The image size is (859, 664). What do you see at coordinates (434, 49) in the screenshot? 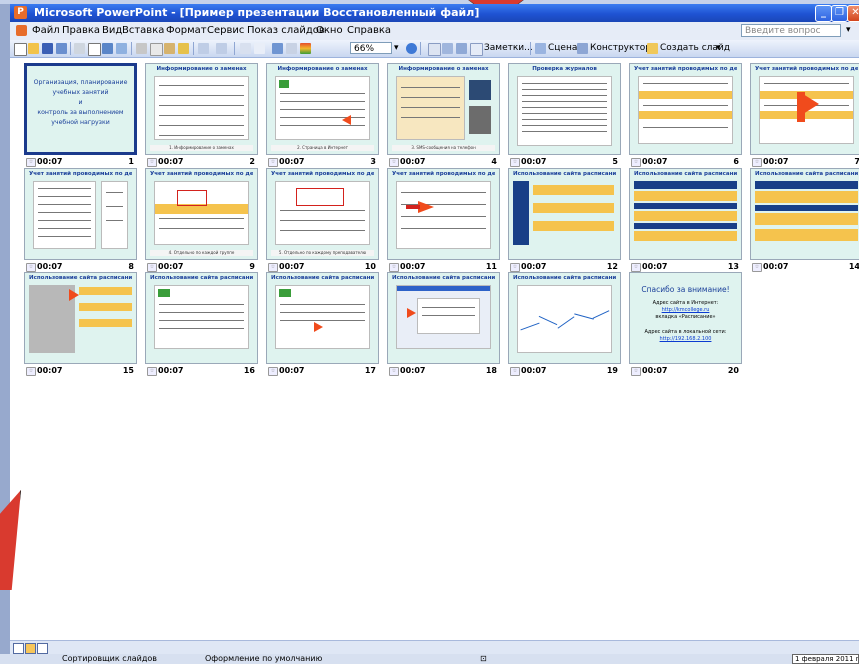
I see `hide-slide-icon` at bounding box center [434, 49].